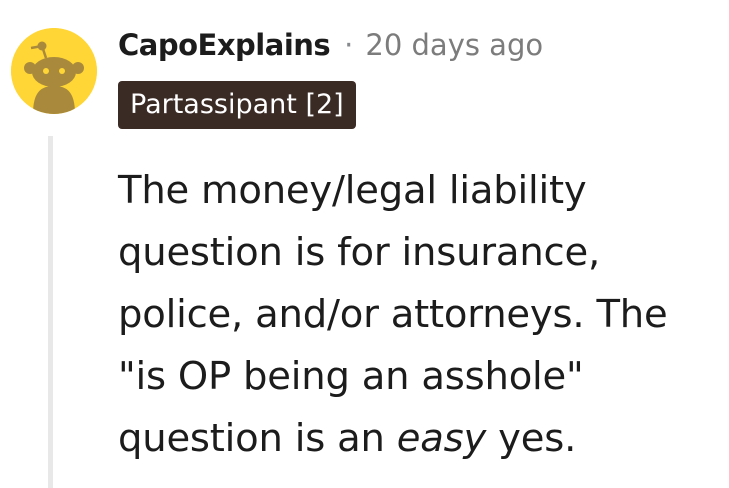  What do you see at coordinates (531, 438) in the screenshot?
I see `comment-body-text-end: yes.` at bounding box center [531, 438].